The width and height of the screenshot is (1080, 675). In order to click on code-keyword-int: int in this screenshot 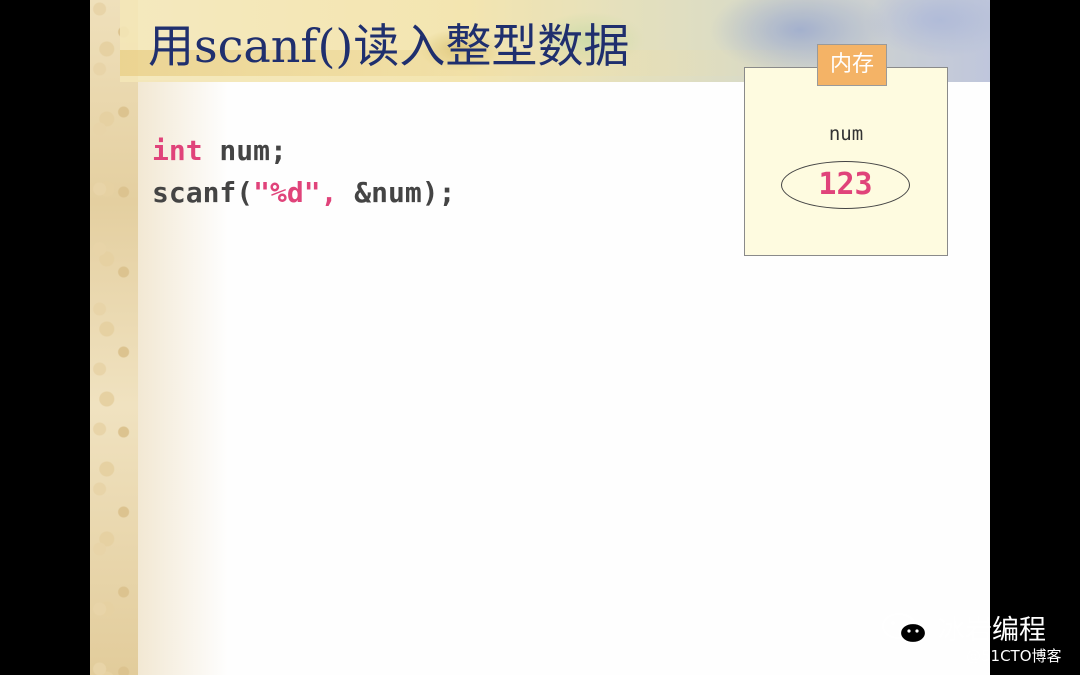, I will do `click(177, 150)`.